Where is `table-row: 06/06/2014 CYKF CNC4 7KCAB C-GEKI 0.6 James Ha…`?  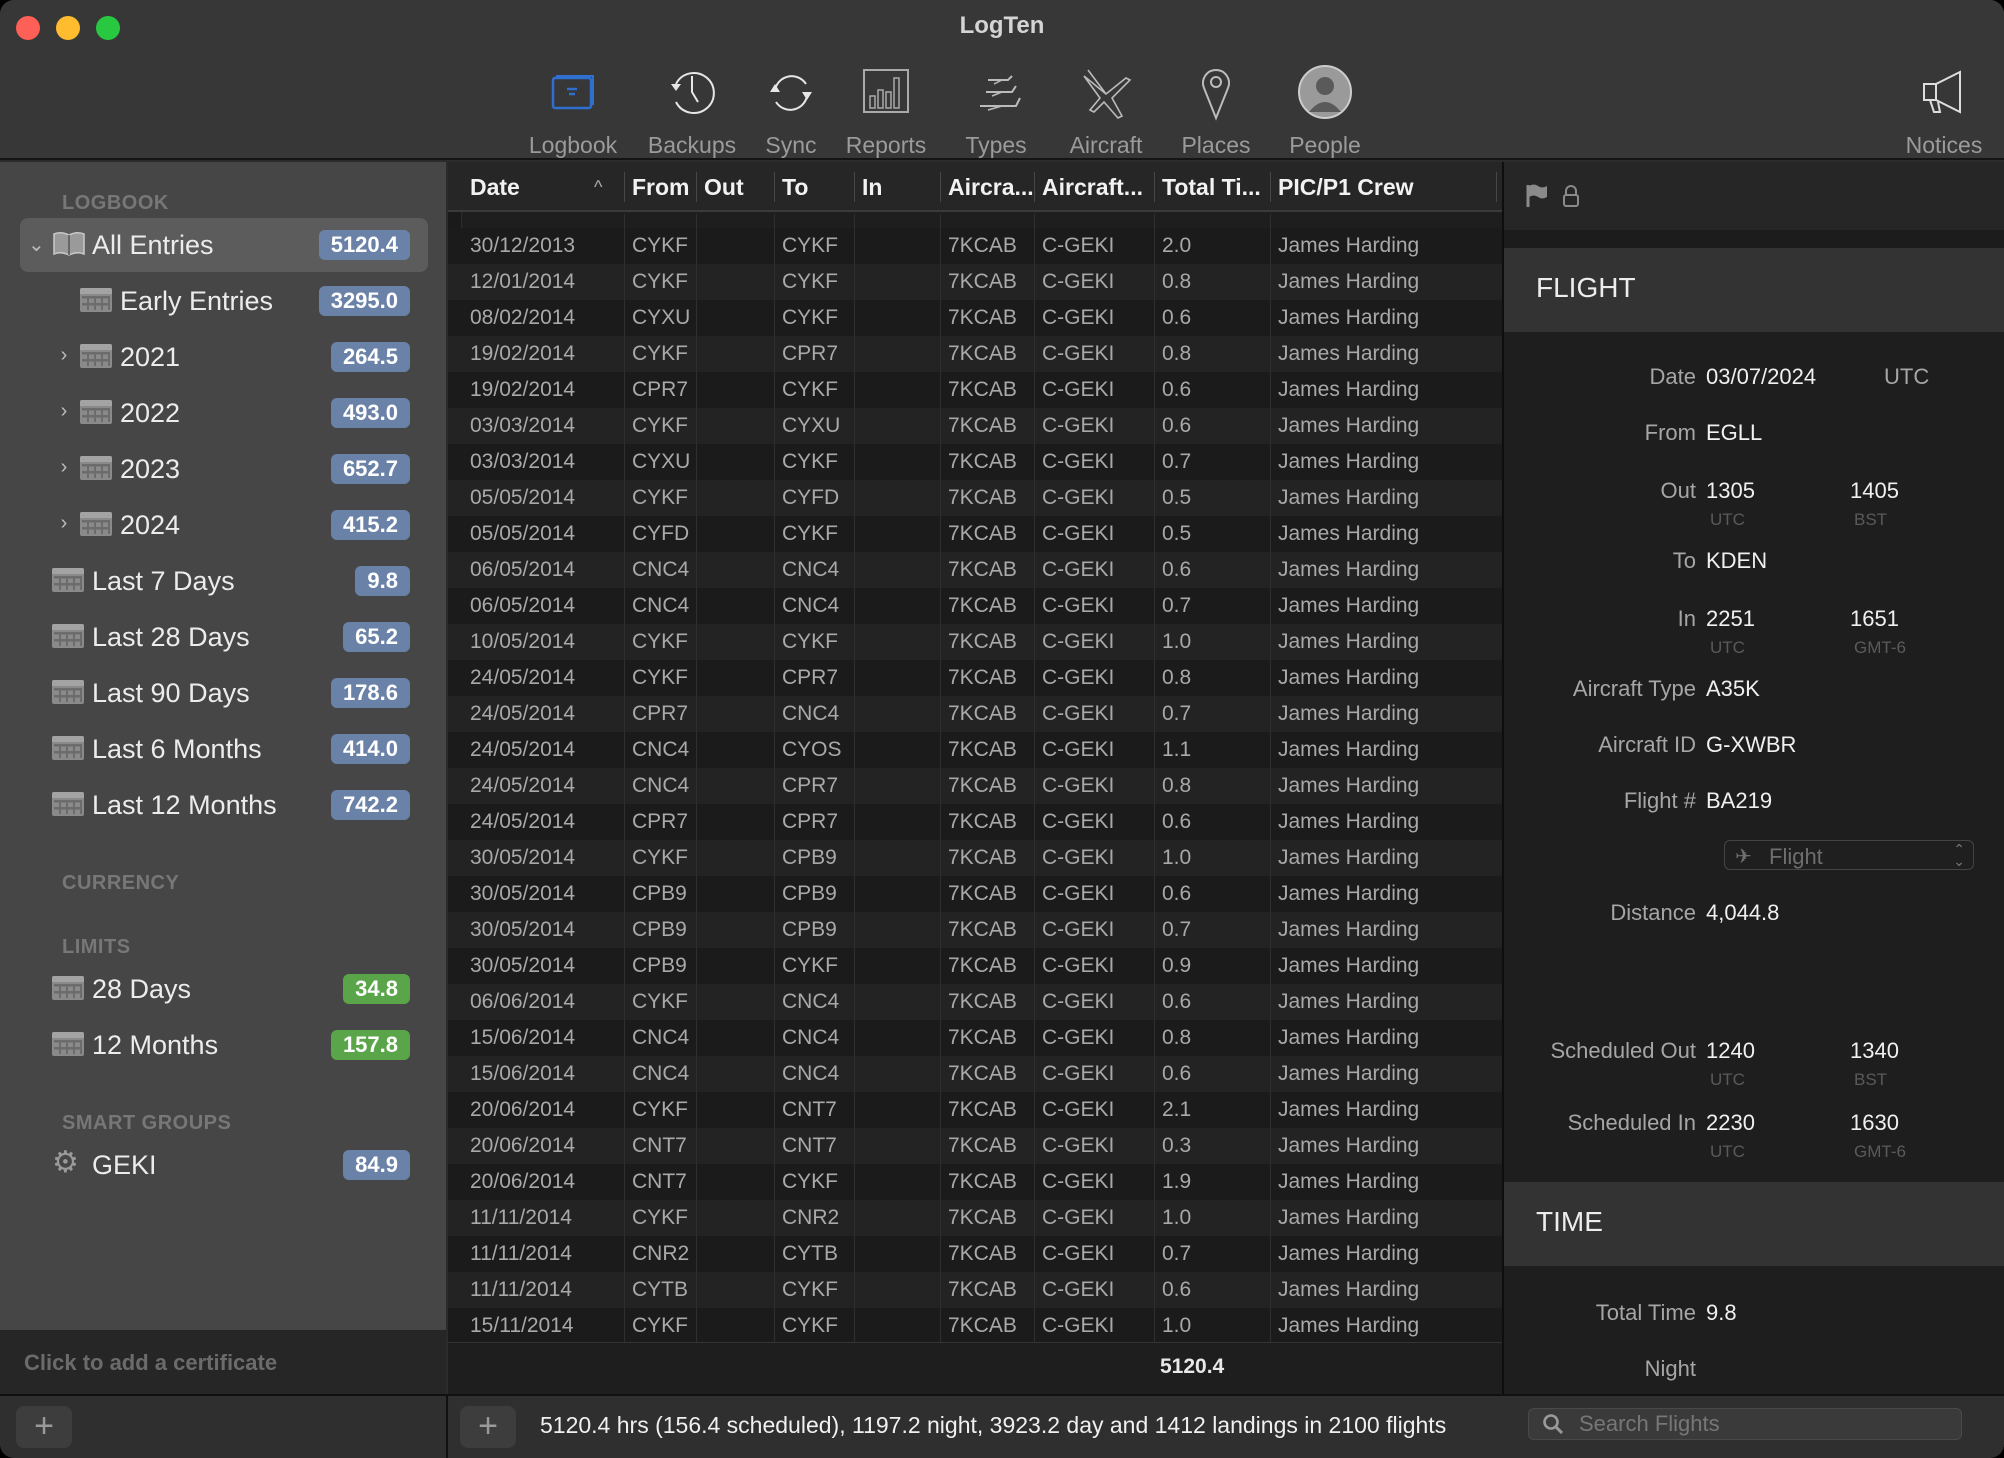 table-row: 06/06/2014 CYKF CNC4 7KCAB C-GEKI 0.6 James Ha… is located at coordinates (975, 1002).